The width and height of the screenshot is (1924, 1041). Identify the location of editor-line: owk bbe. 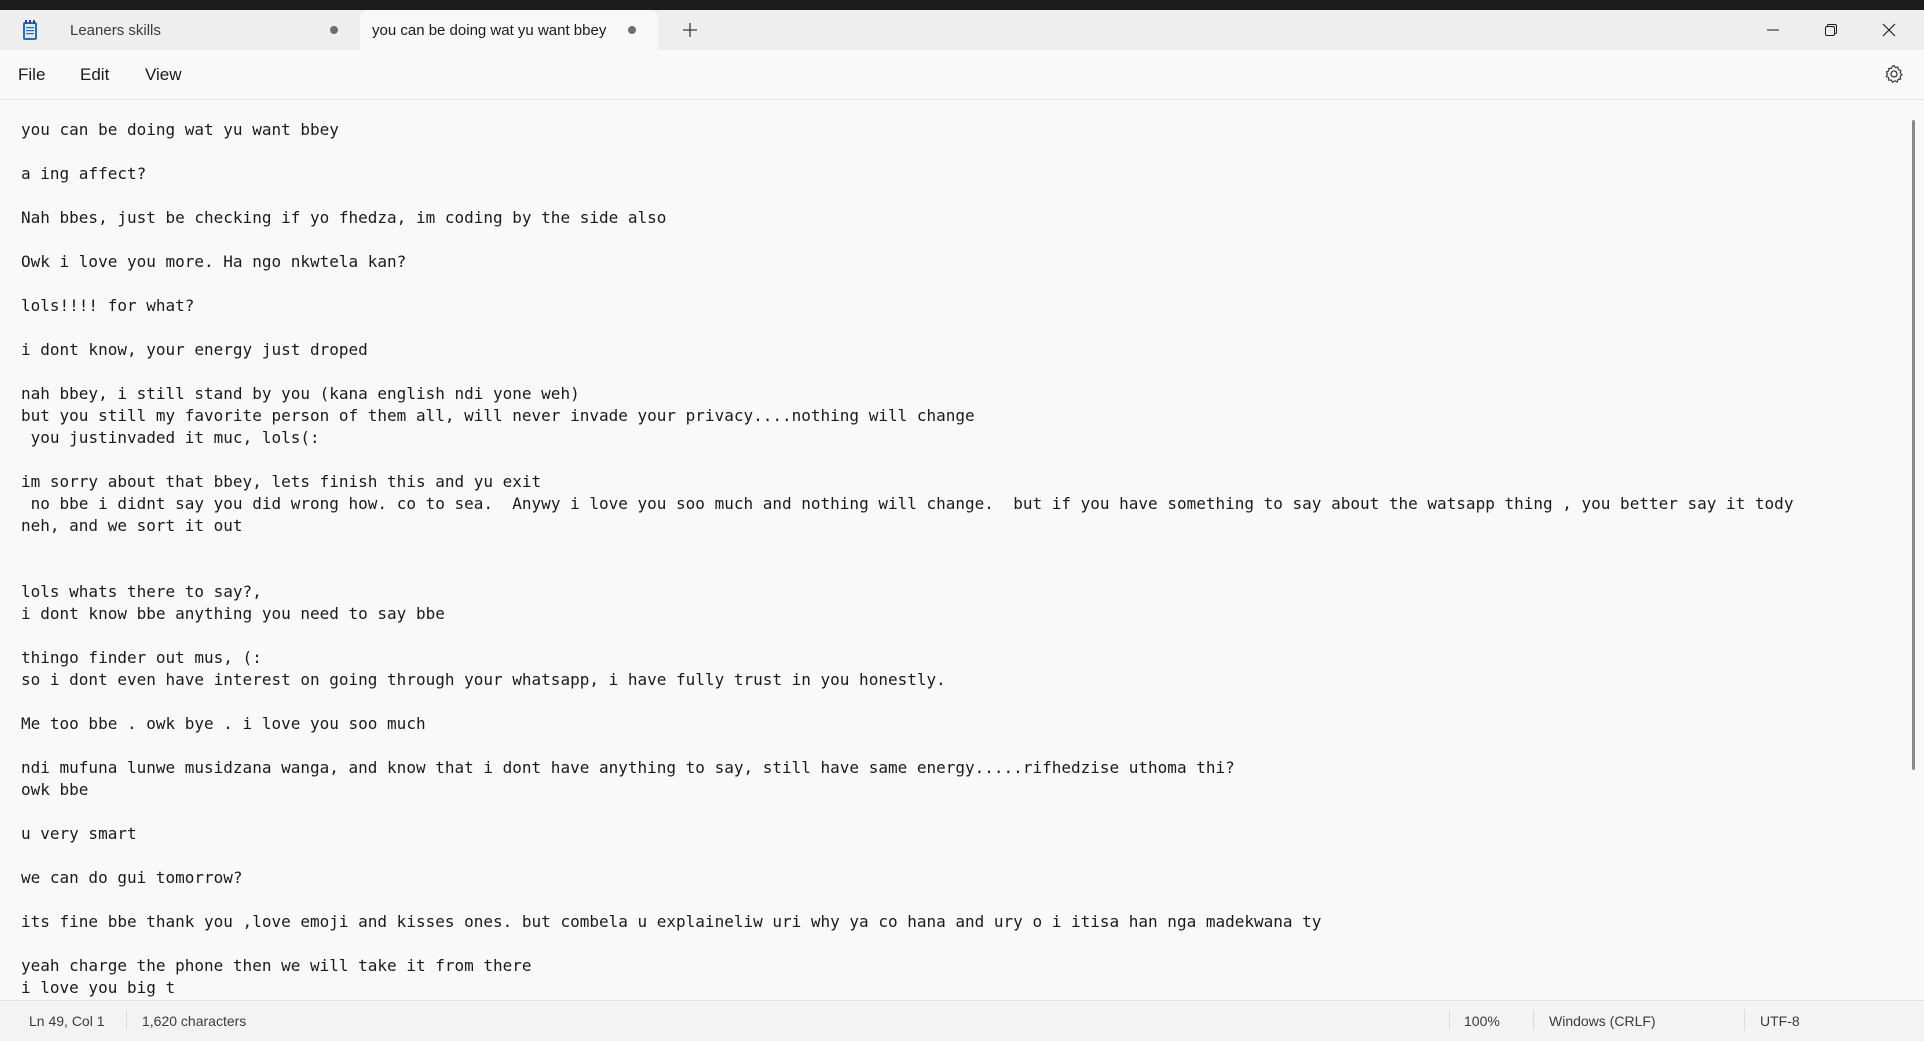
(54, 789).